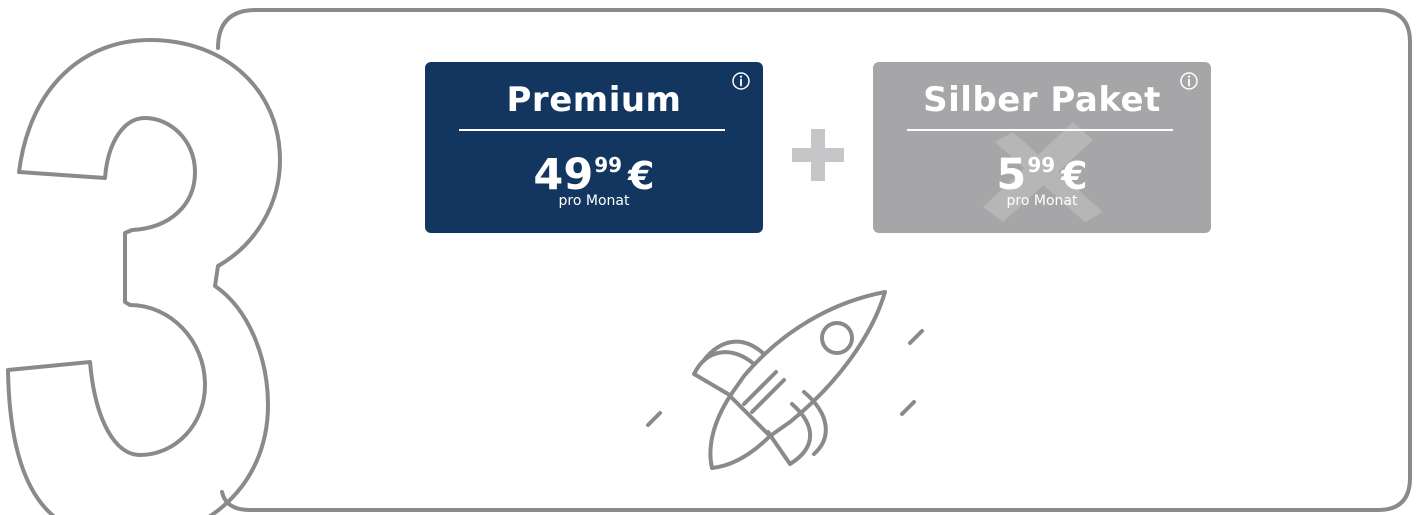  I want to click on rocket-icon, so click(785, 380).